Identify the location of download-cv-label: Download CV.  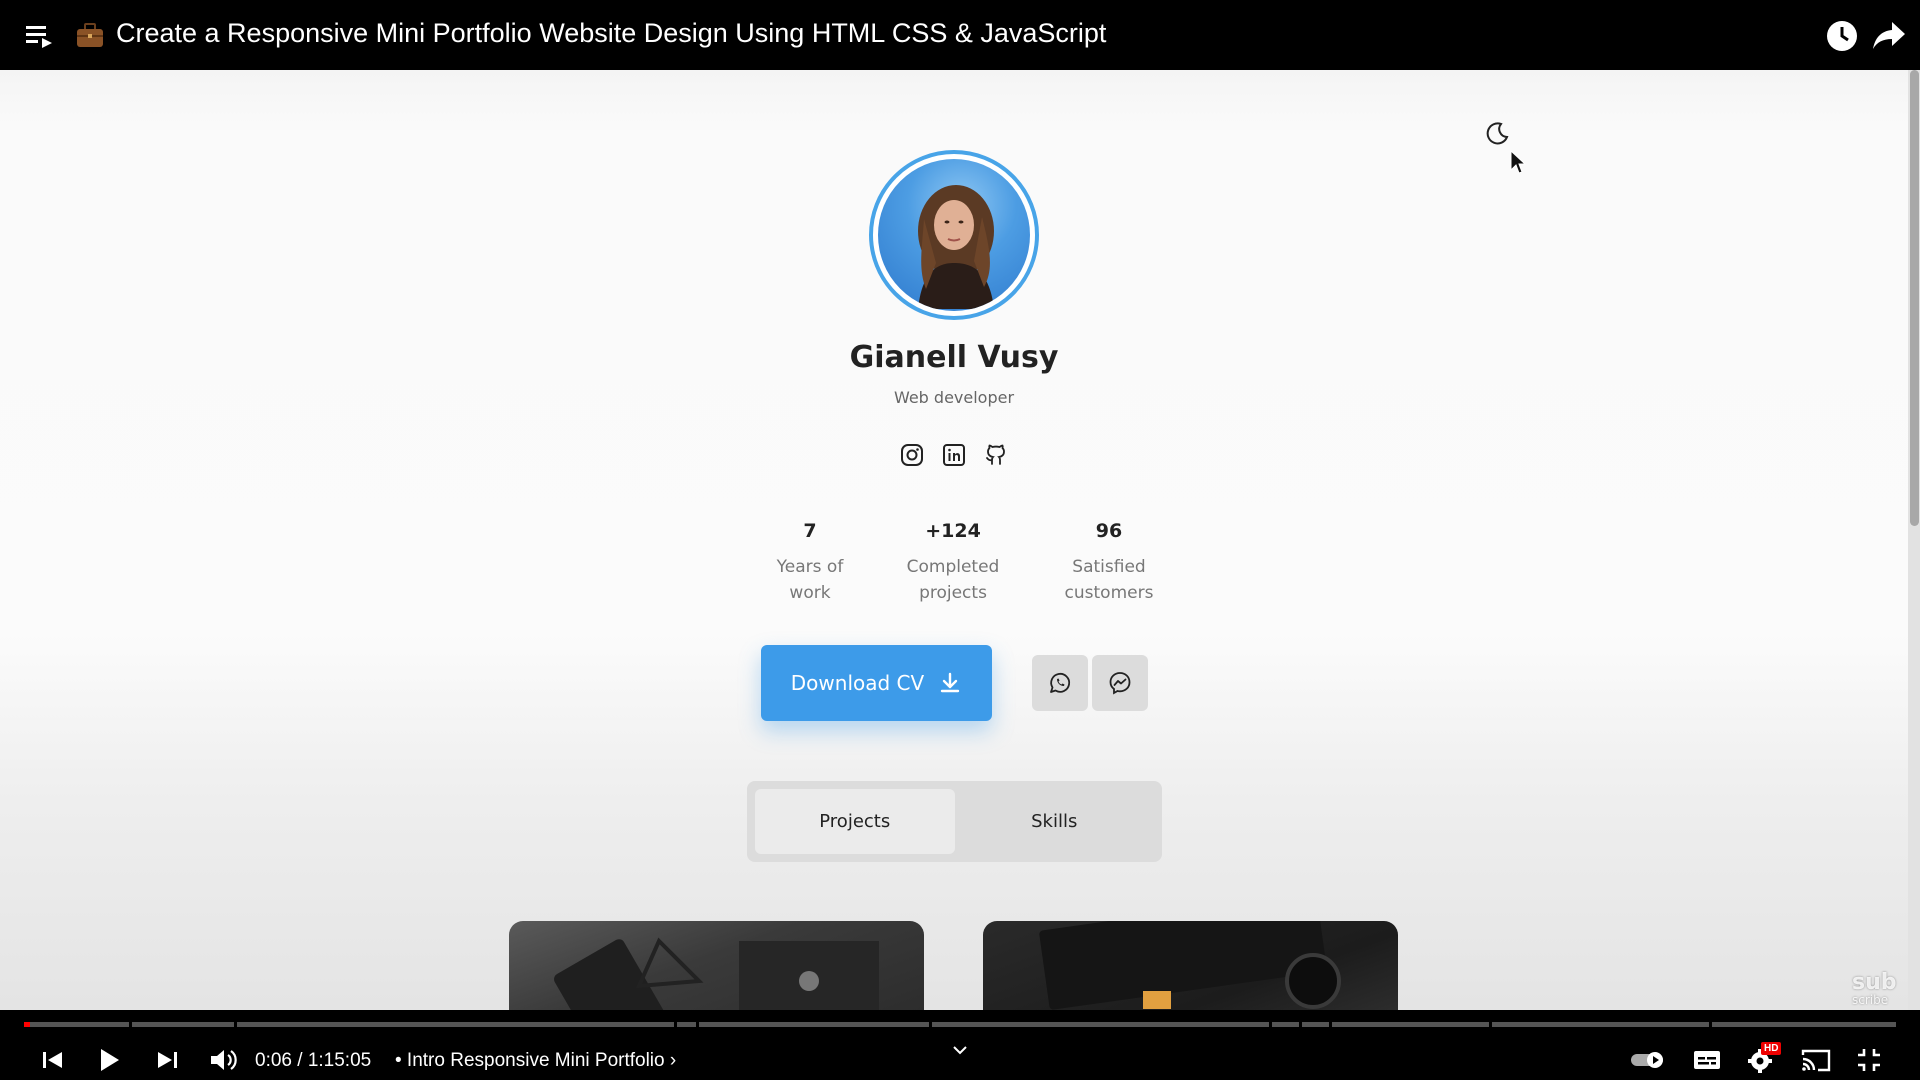
(857, 683).